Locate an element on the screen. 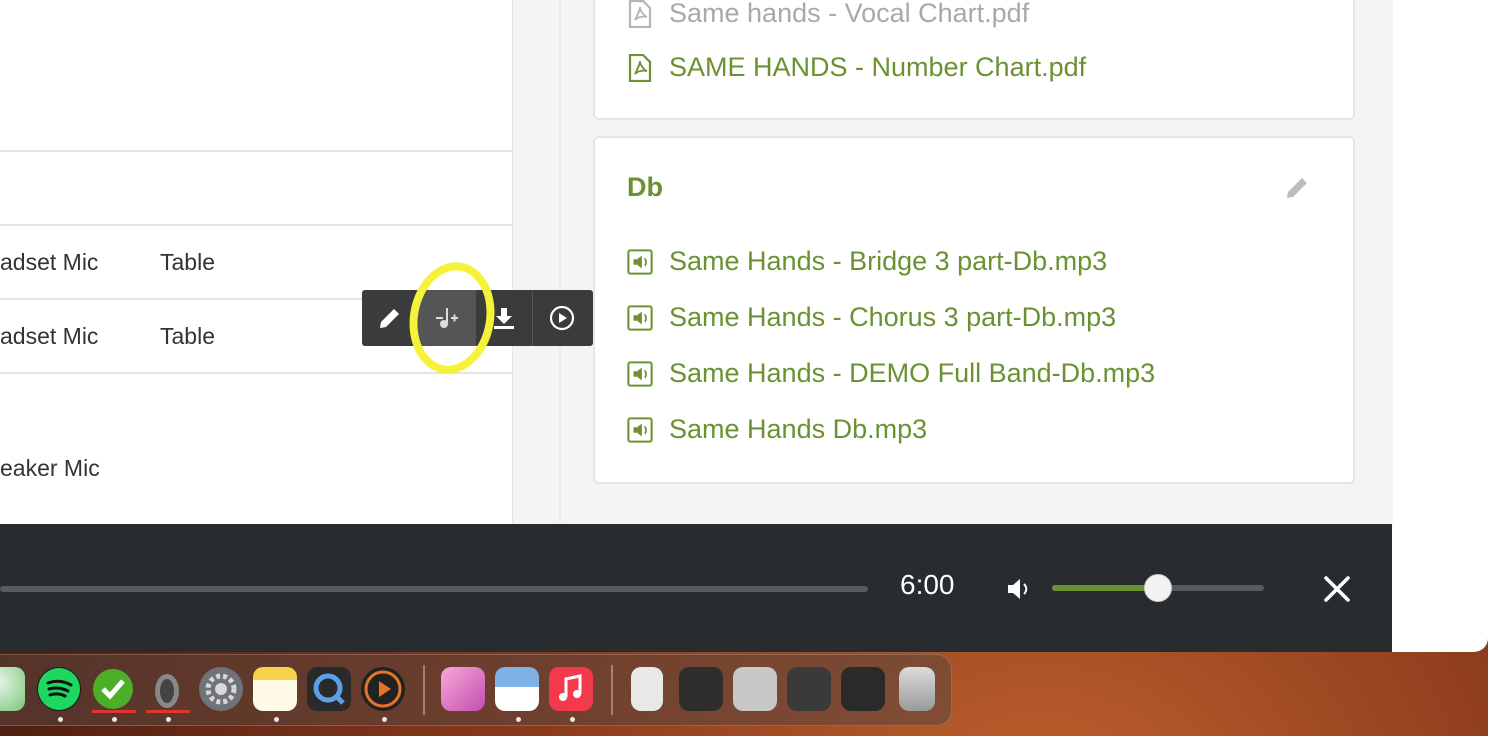  file-name: Same hands - Vocal Chart.pdf is located at coordinates (849, 14).